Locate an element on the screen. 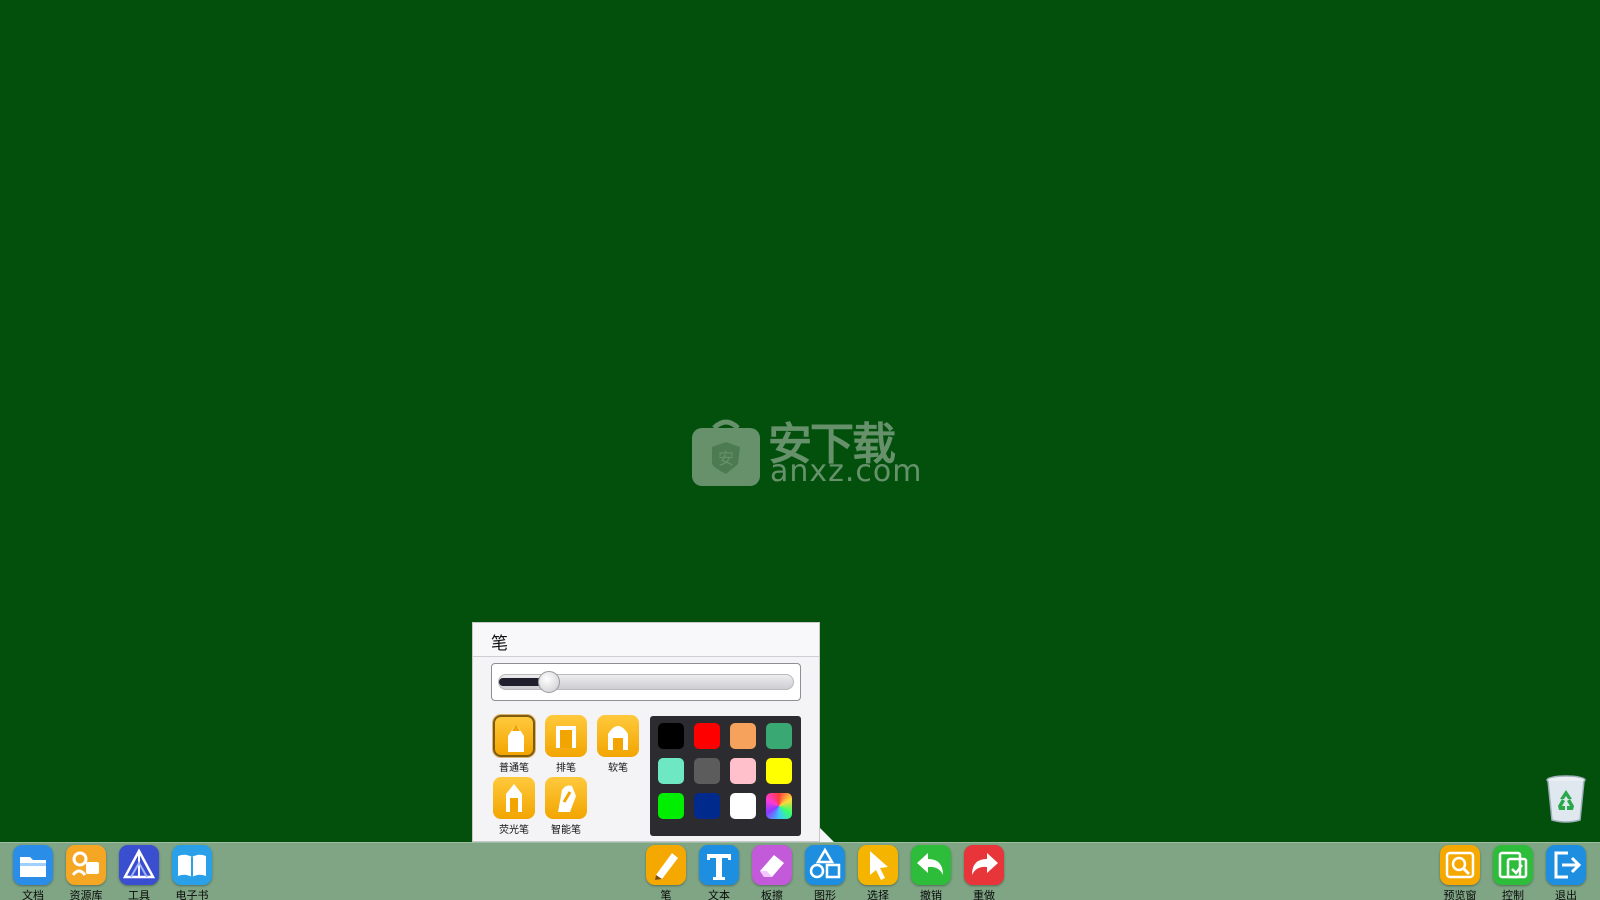  toolbar-button-pen: 笔 is located at coordinates (666, 872).